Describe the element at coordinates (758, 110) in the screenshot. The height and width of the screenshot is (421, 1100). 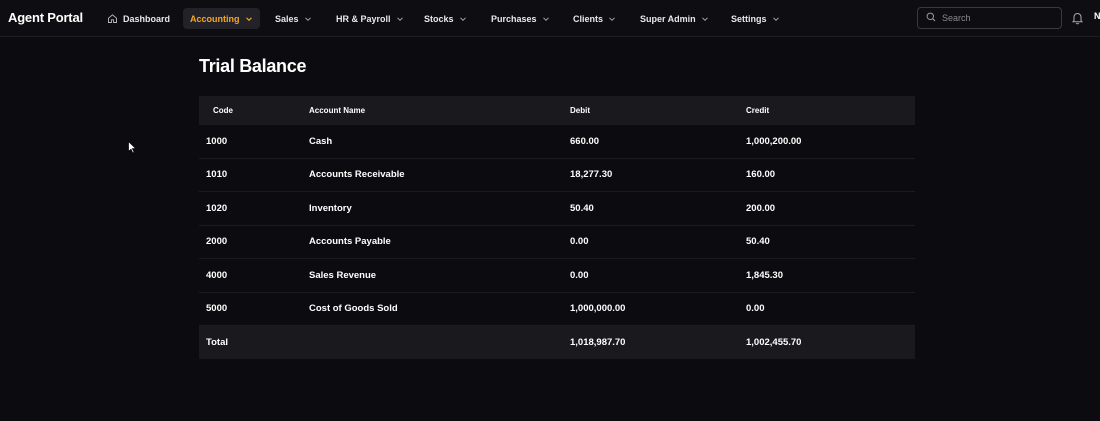
I see `column-header-credit: Credit` at that location.